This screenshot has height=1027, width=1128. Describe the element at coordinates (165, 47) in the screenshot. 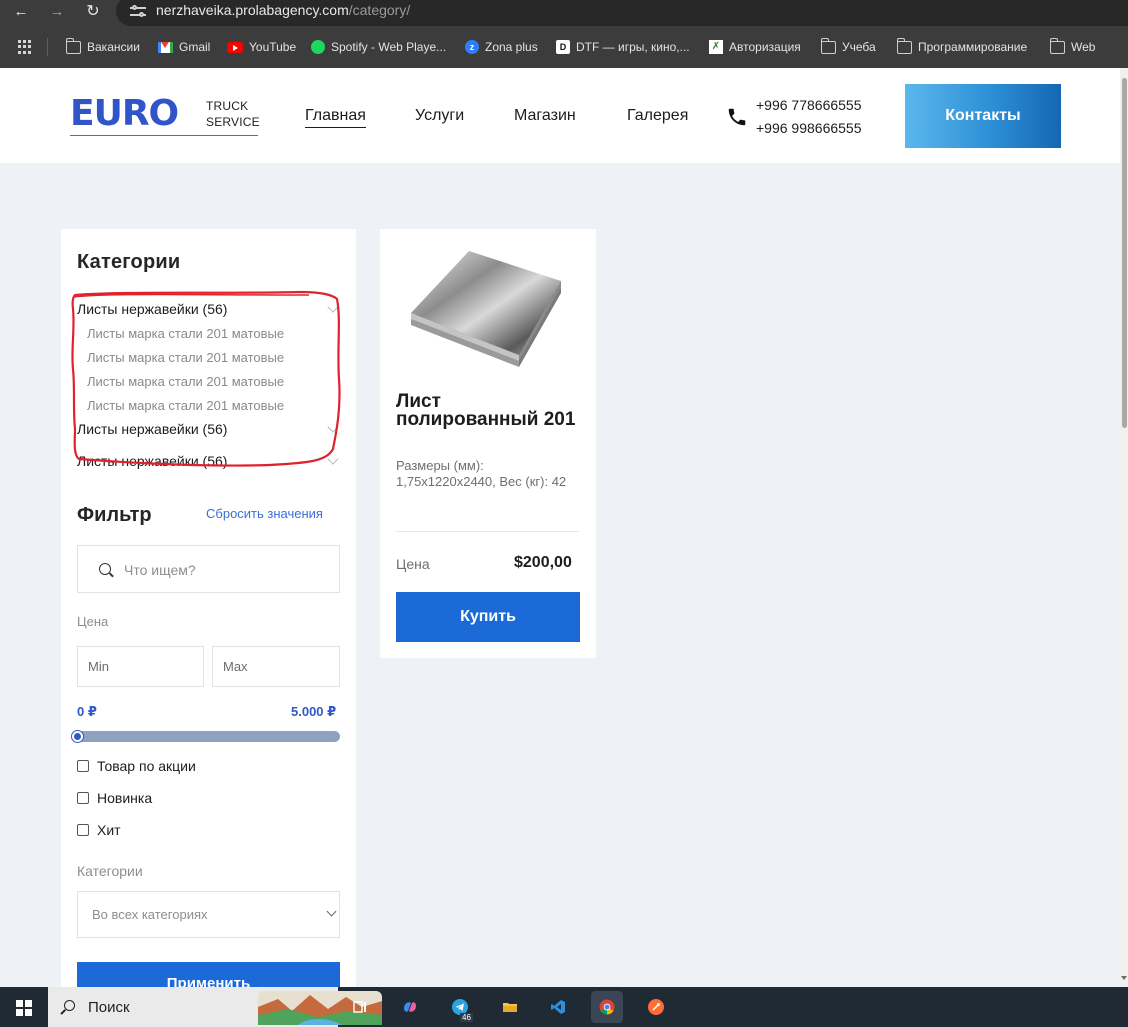

I see `gmail-icon` at that location.